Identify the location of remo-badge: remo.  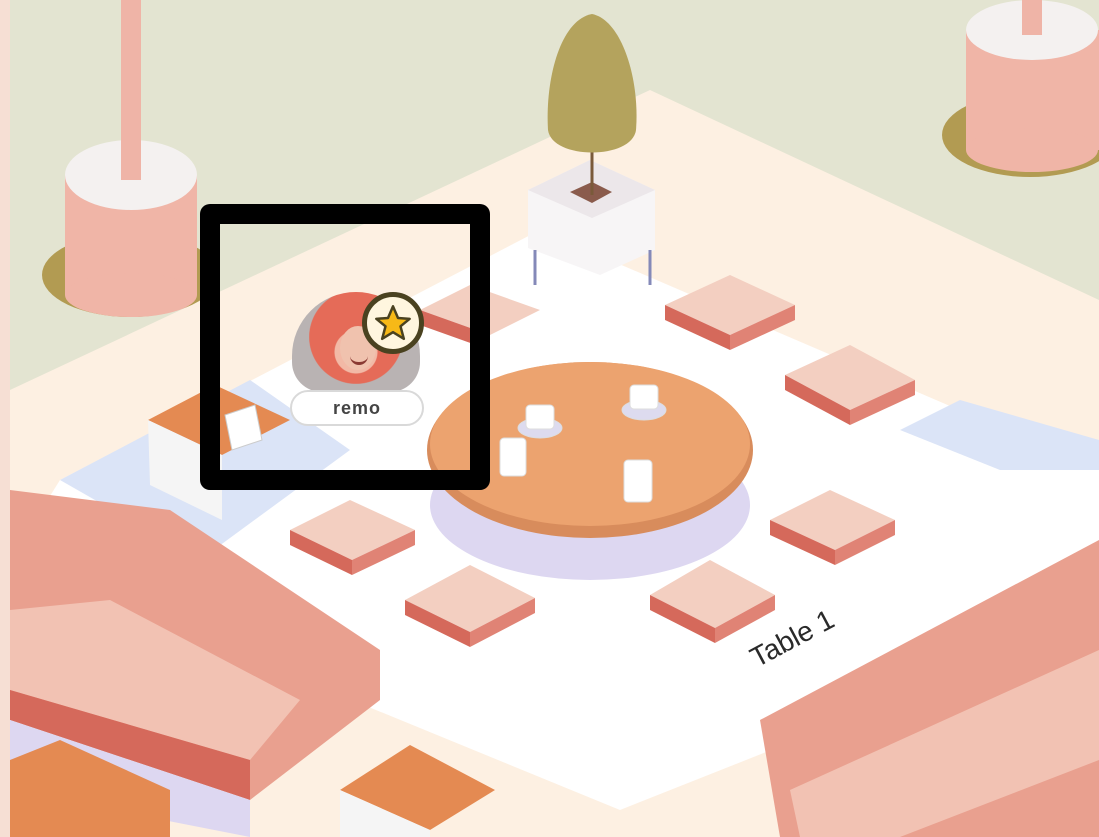
(357, 408).